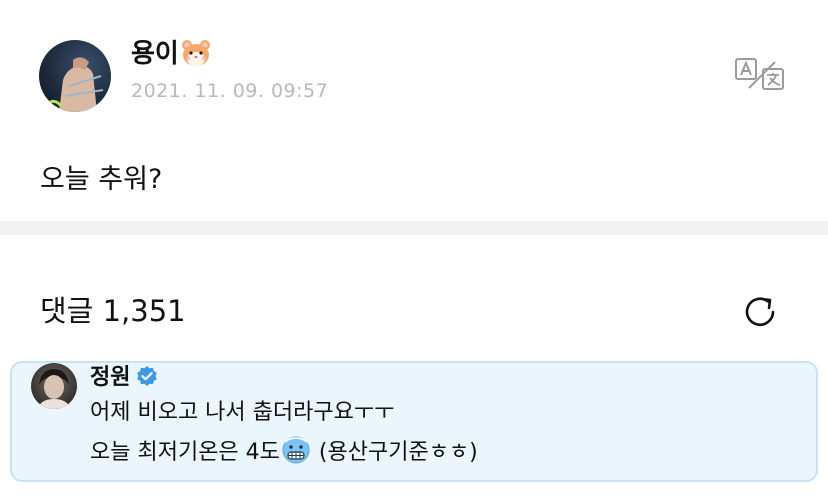 The image size is (828, 496). What do you see at coordinates (414, 228) in the screenshot?
I see `section-divider` at bounding box center [414, 228].